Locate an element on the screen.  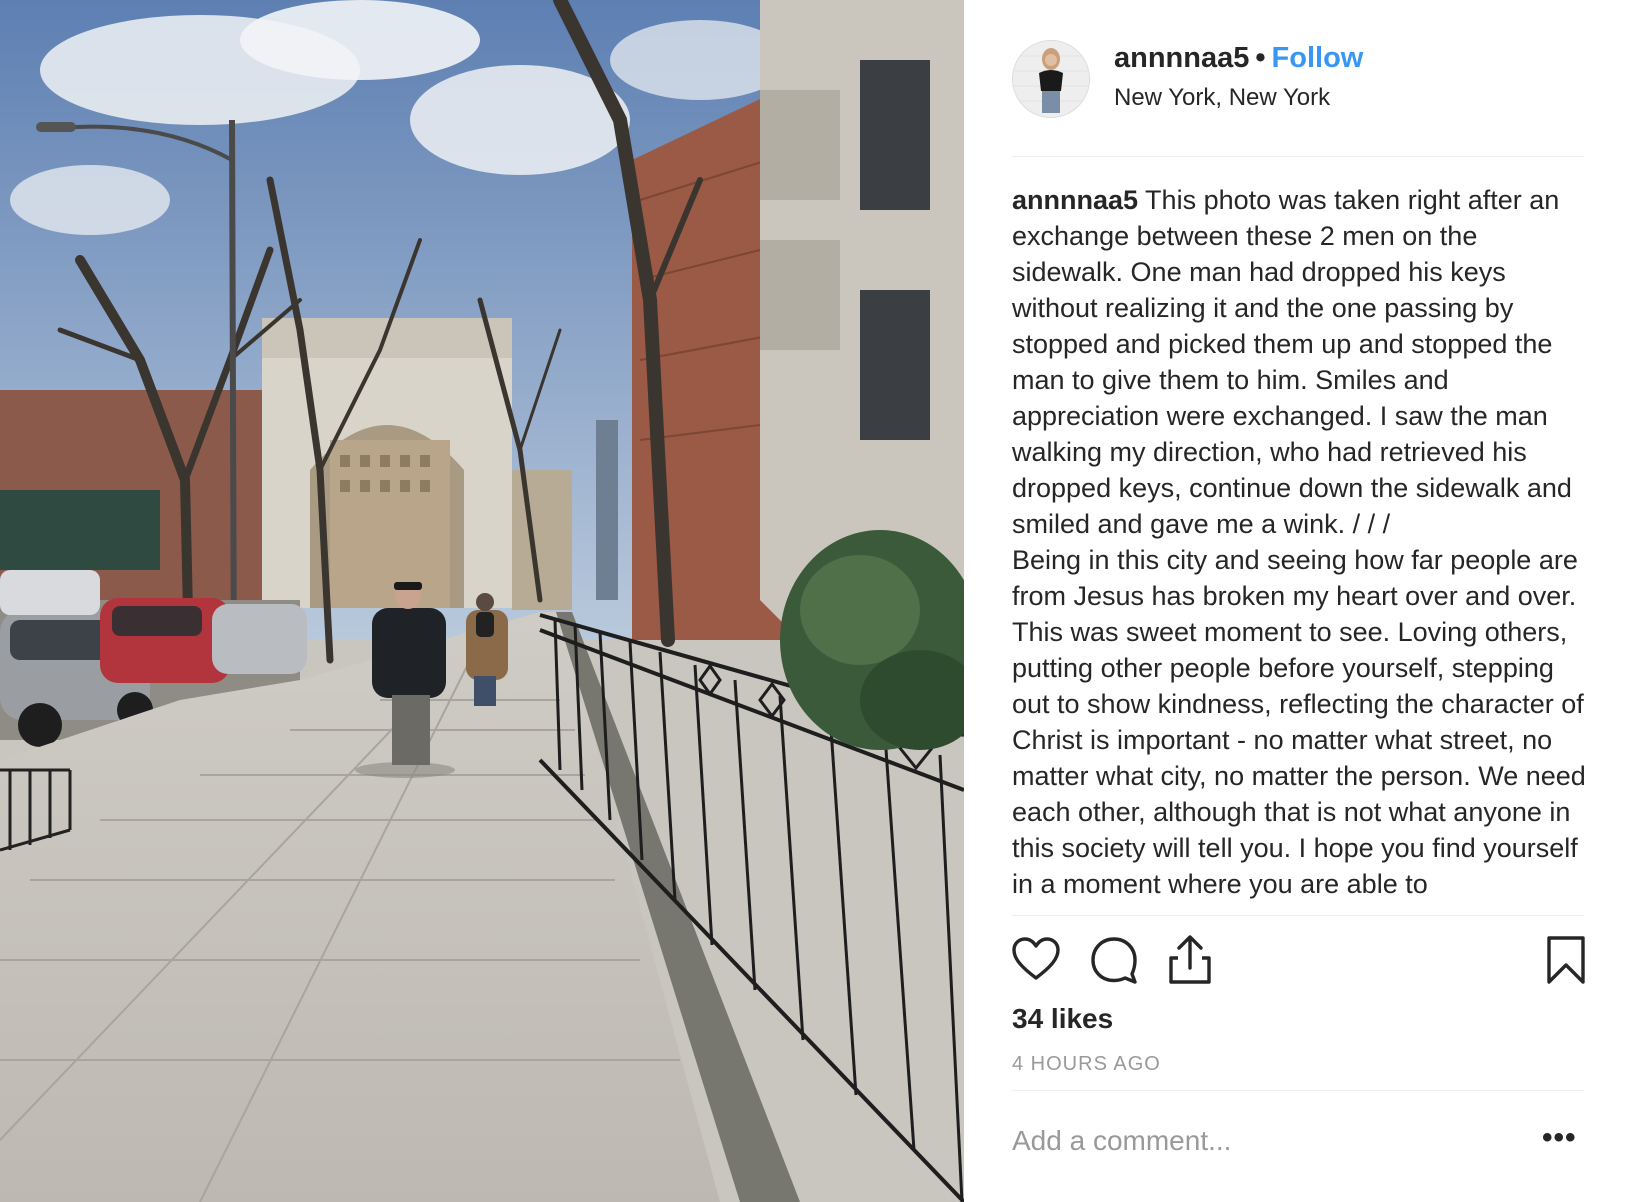
caption-username: annnnaa5 is located at coordinates (1075, 200).